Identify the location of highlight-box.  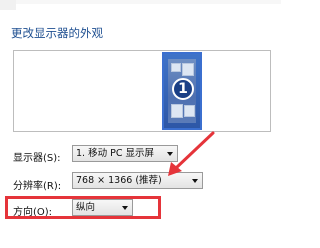
(83, 207).